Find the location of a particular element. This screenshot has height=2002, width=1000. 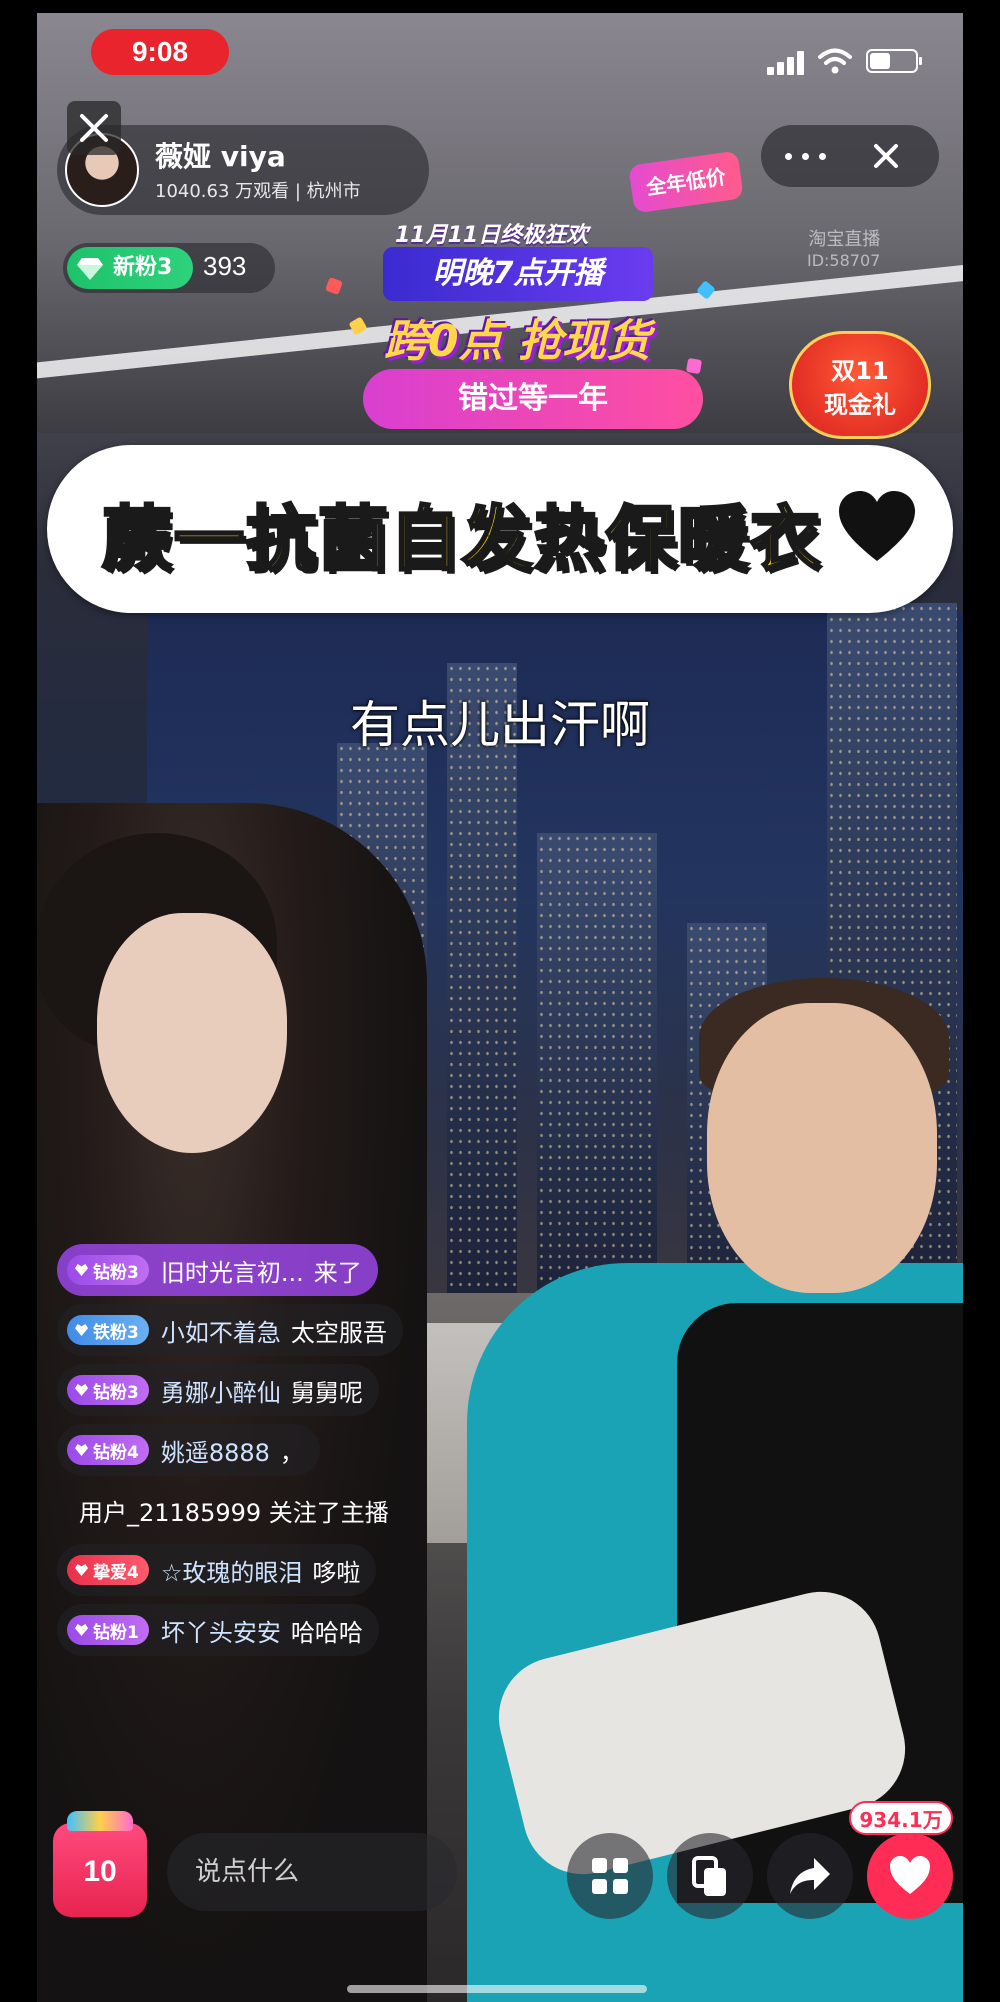

top-right-controls is located at coordinates (850, 156).